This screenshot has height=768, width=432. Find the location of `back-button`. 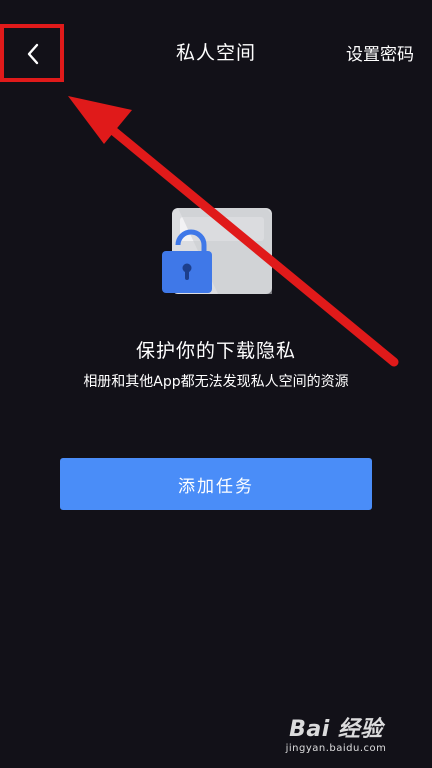

back-button is located at coordinates (33, 54).